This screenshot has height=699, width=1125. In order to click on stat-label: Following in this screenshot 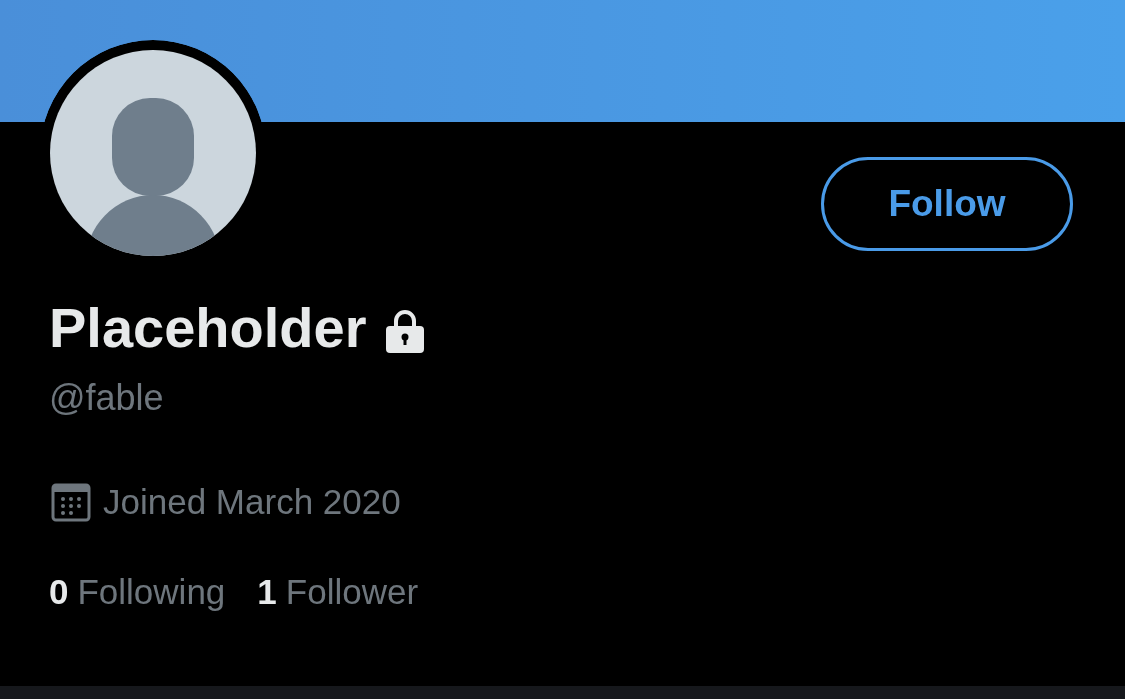, I will do `click(151, 592)`.